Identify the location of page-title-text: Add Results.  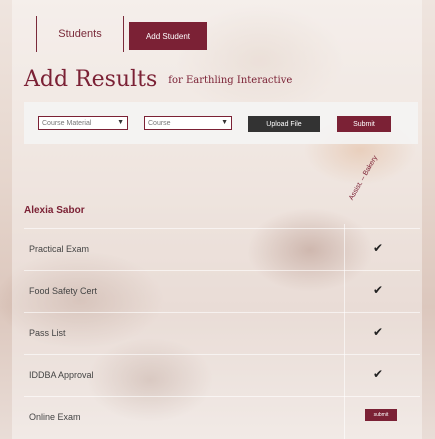
(91, 79).